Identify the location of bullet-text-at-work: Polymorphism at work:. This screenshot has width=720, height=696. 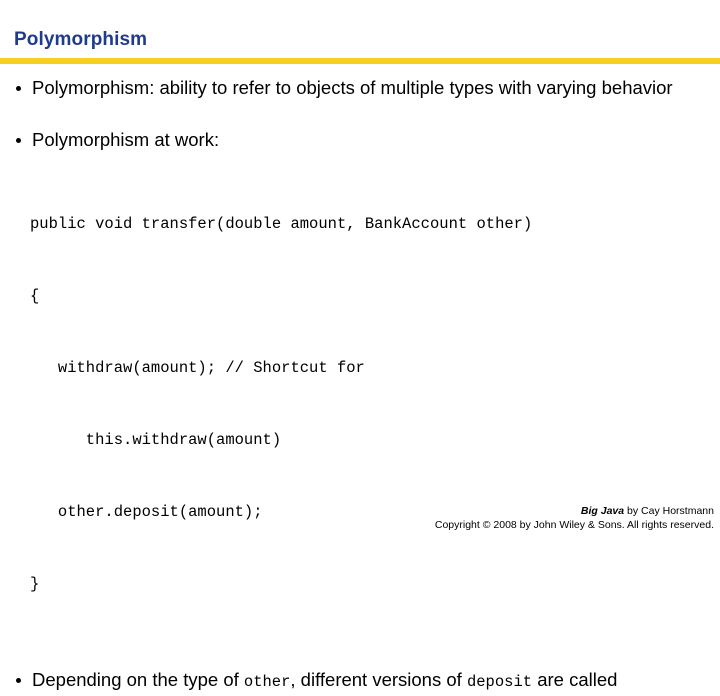
(126, 139).